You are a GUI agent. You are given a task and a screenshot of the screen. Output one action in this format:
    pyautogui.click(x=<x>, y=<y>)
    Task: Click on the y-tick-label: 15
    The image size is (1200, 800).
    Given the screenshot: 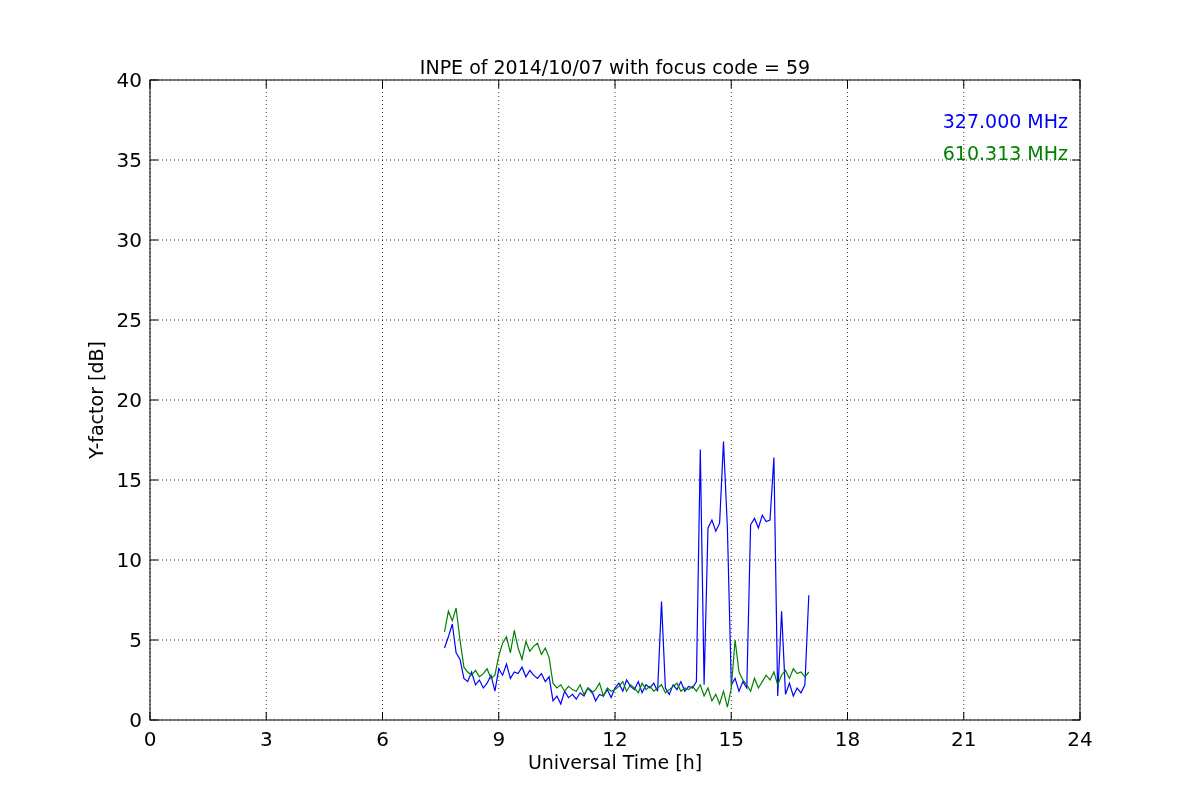 What is the action you would take?
    pyautogui.click(x=129, y=480)
    